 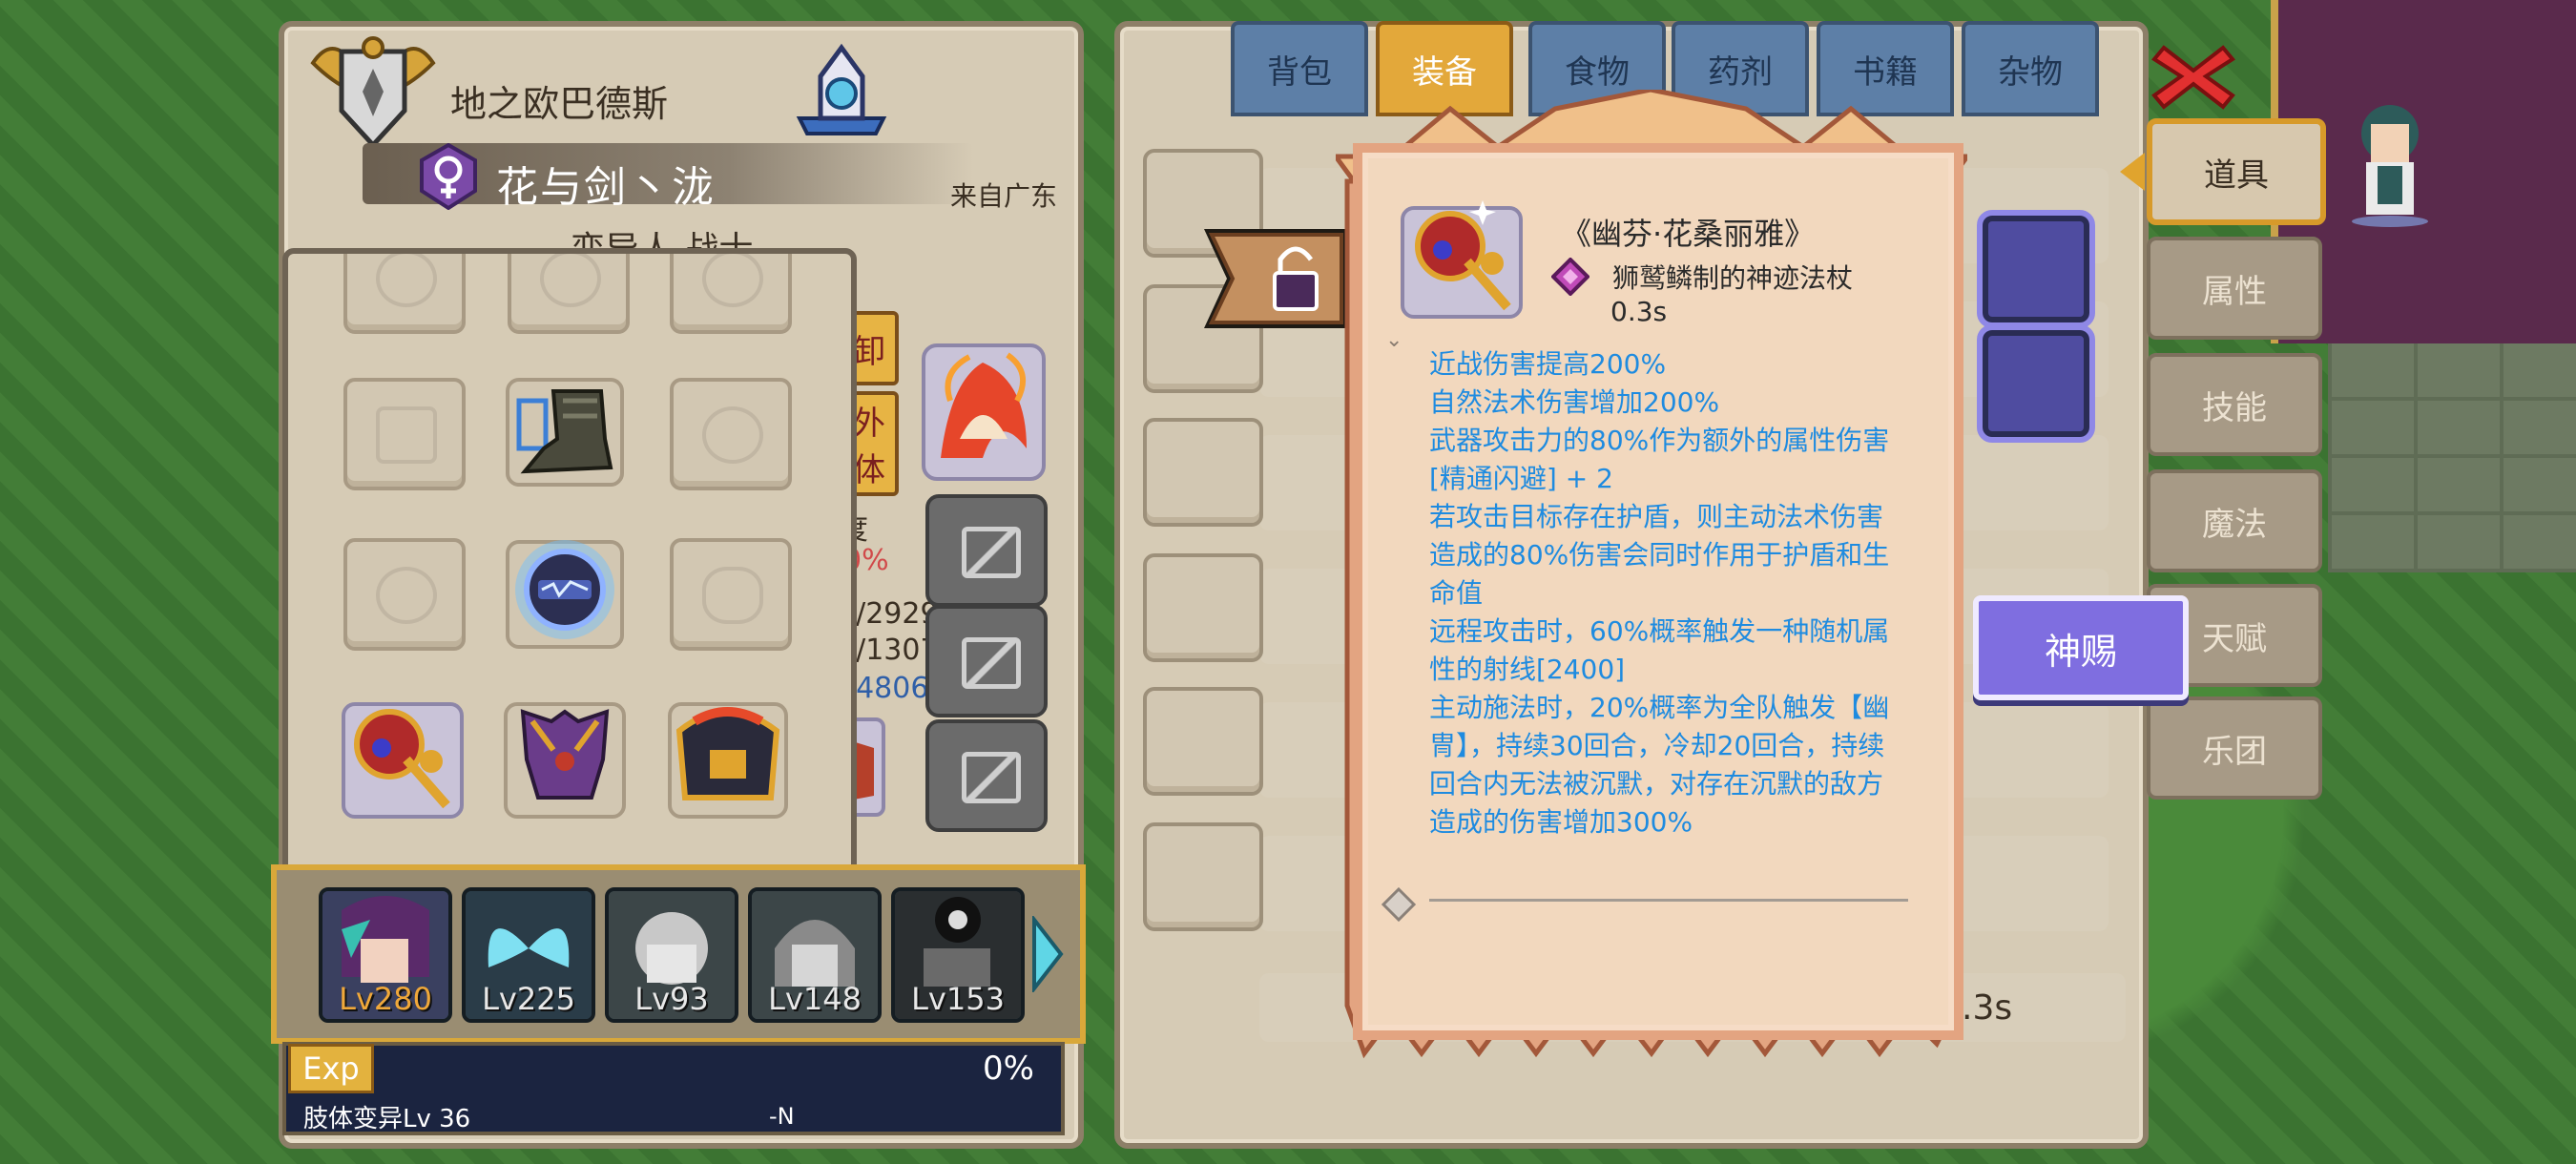 I want to click on tab-label: 装备, so click(x=1444, y=72).